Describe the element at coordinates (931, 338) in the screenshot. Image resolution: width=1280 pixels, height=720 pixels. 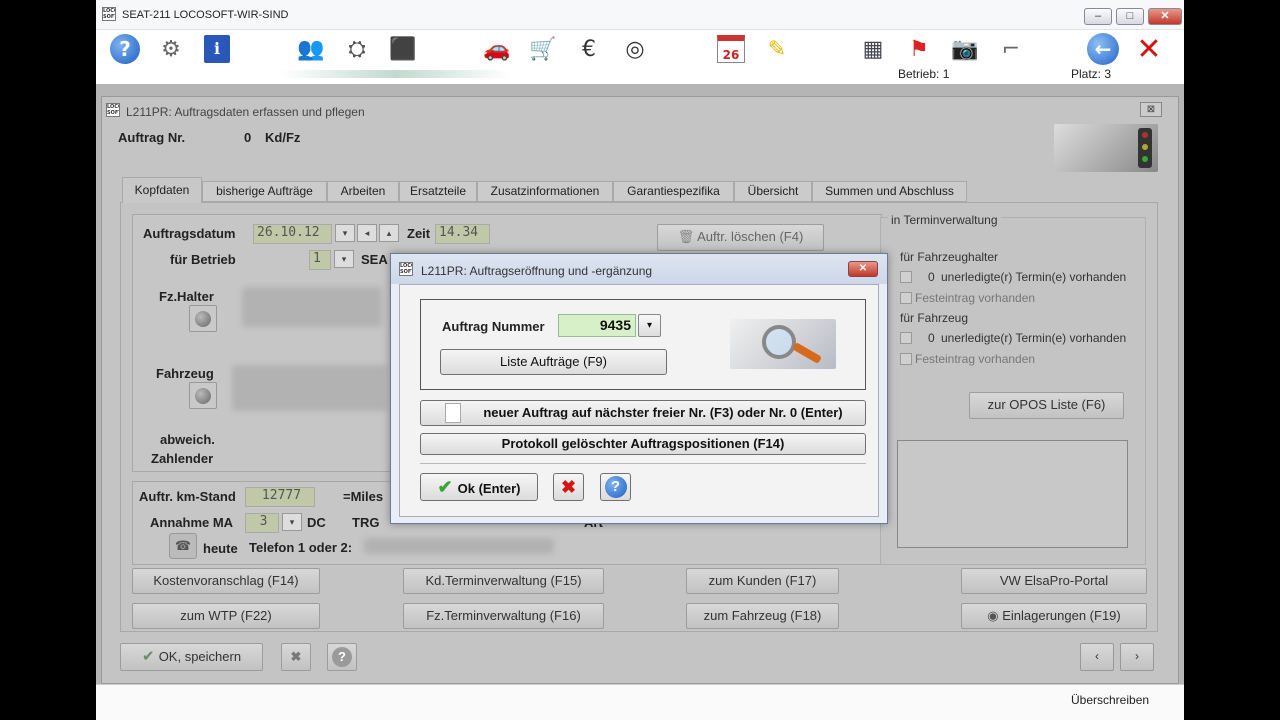
I see `fz-termin-count: 0` at that location.